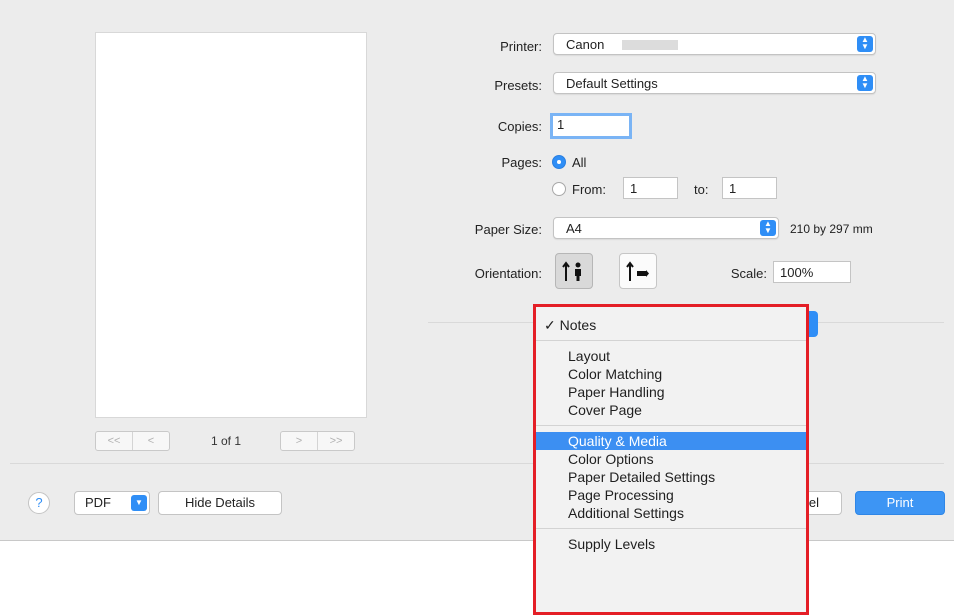 The height and width of the screenshot is (615, 954). What do you see at coordinates (579, 162) in the screenshot?
I see `pages-all-label: All` at bounding box center [579, 162].